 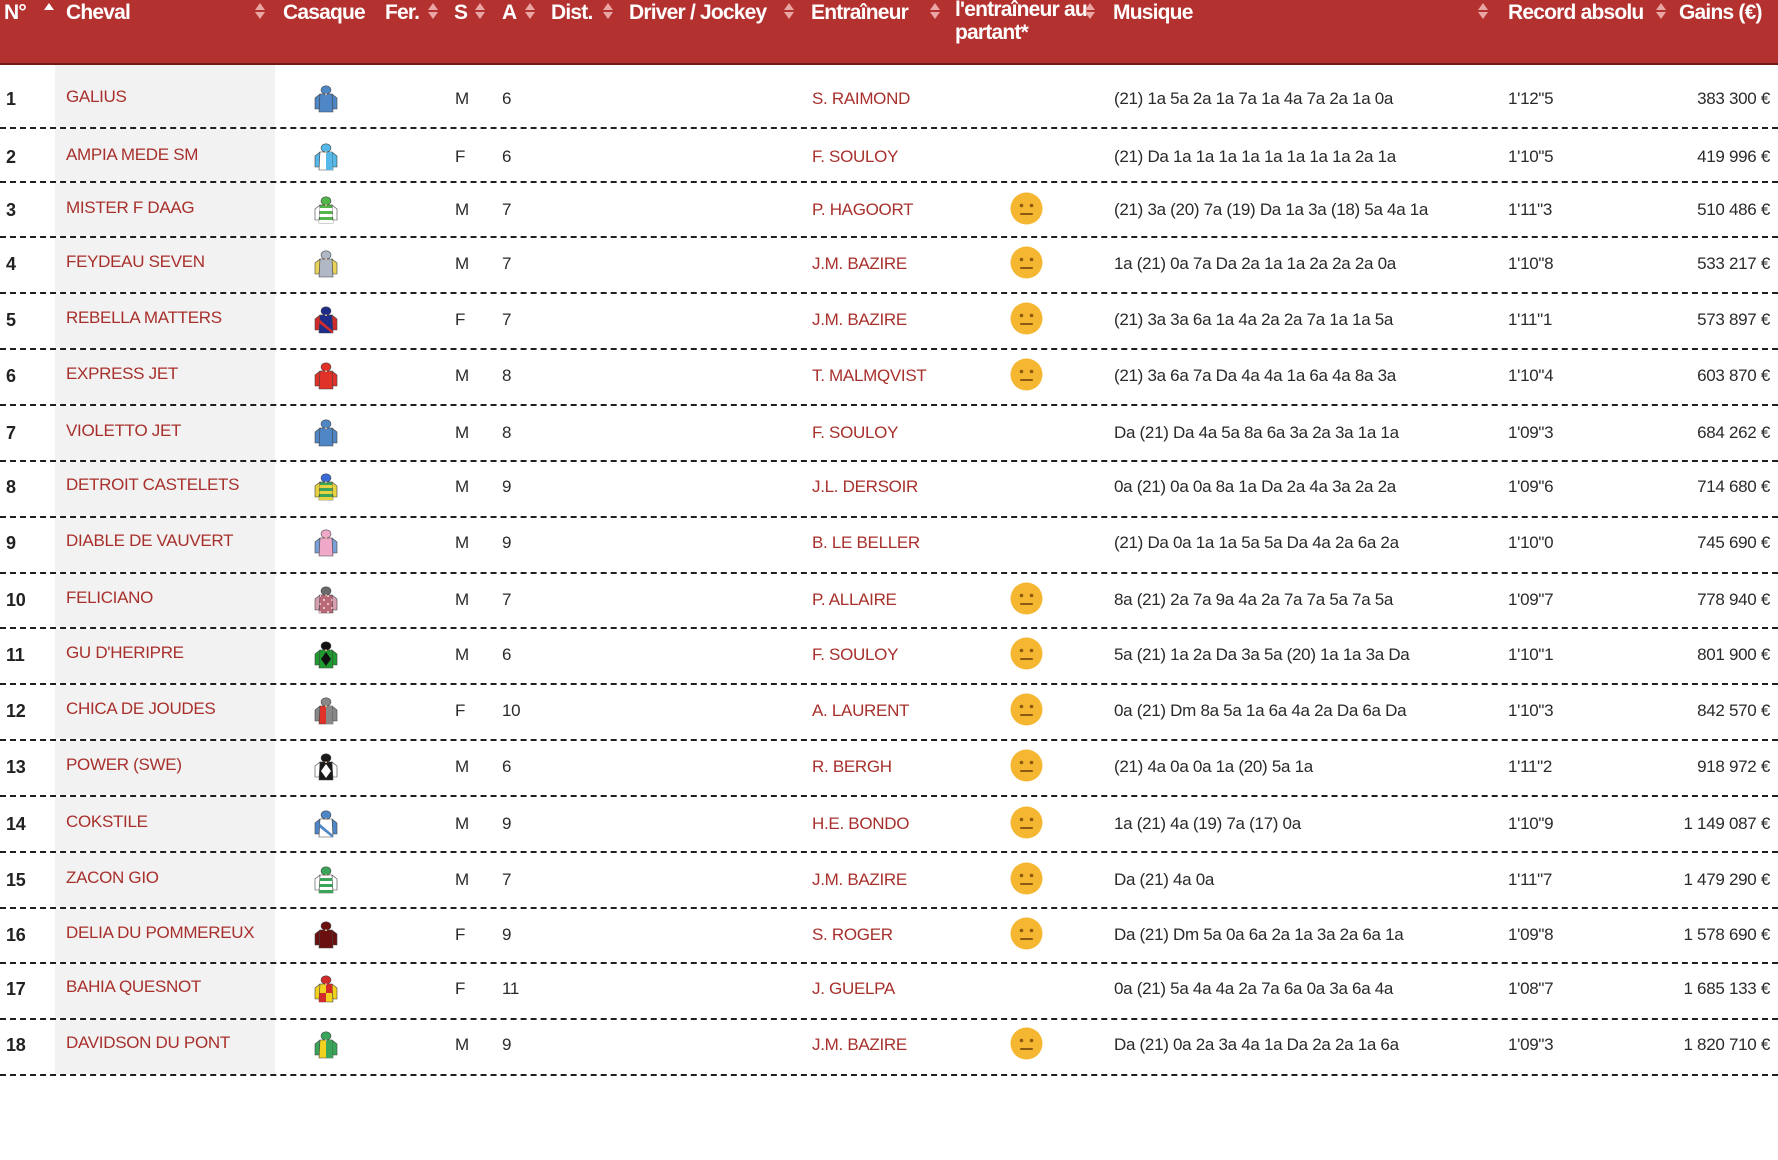 What do you see at coordinates (124, 765) in the screenshot?
I see `horse-name-link: POWER (SWE)` at bounding box center [124, 765].